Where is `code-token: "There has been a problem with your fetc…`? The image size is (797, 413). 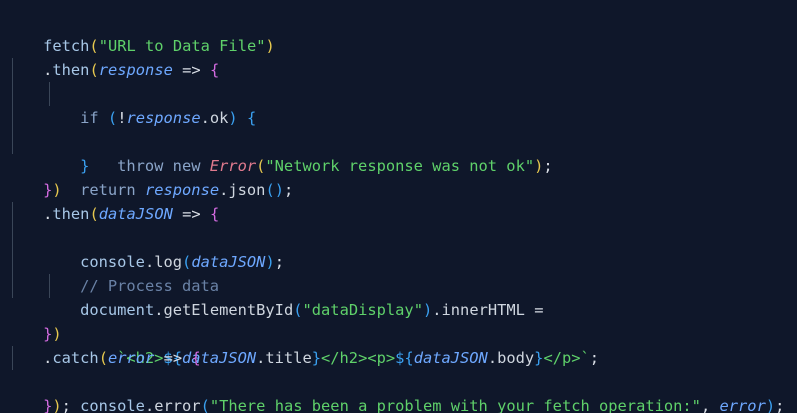 code-token: "There has been a problem with your fetc… is located at coordinates (455, 405).